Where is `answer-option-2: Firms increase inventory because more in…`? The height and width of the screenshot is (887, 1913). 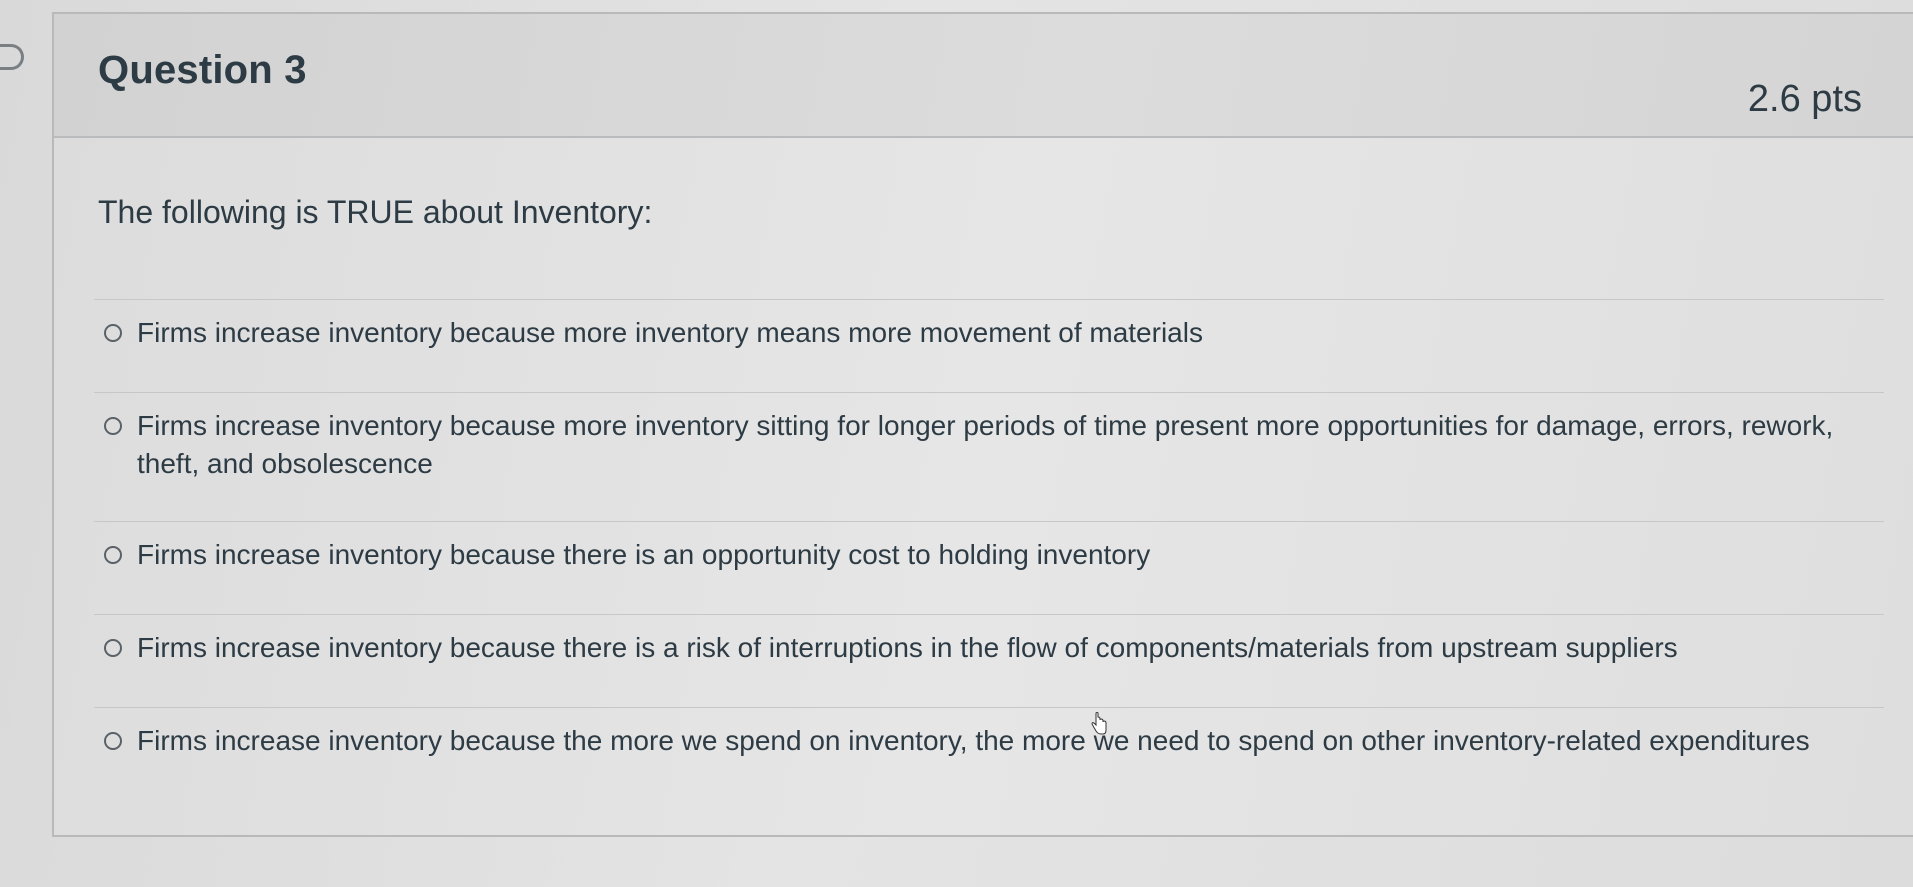 answer-option-2: Firms increase inventory because more in… is located at coordinates (989, 456).